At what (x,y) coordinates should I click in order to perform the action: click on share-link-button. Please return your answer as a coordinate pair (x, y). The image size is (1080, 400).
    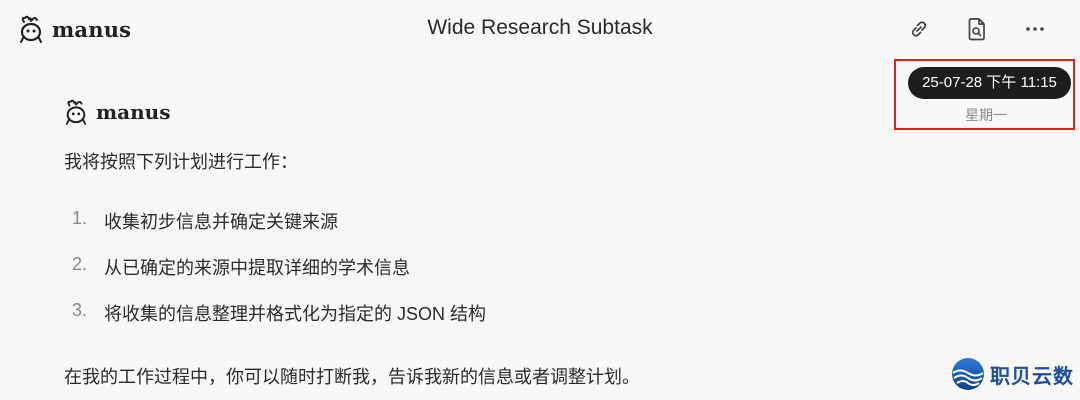
    Looking at the image, I should click on (919, 29).